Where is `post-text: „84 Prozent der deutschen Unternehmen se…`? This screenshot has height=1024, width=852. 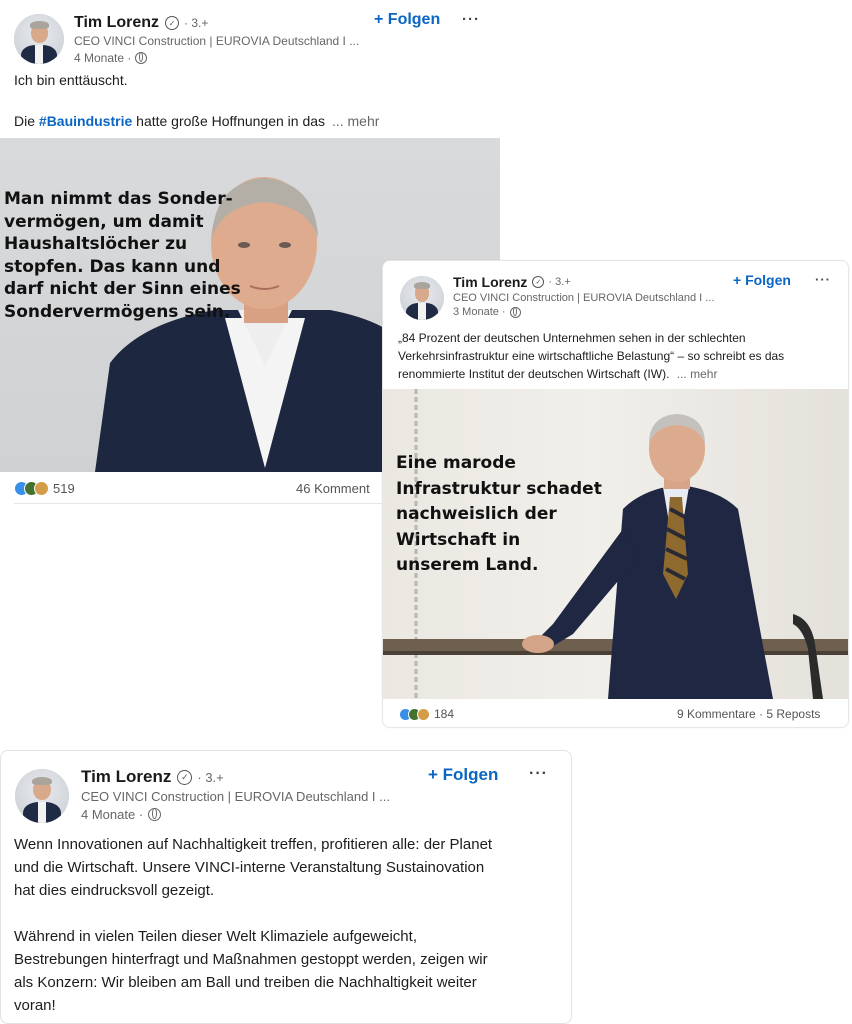 post-text: „84 Prozent der deutschen Unternehmen se… is located at coordinates (591, 356).